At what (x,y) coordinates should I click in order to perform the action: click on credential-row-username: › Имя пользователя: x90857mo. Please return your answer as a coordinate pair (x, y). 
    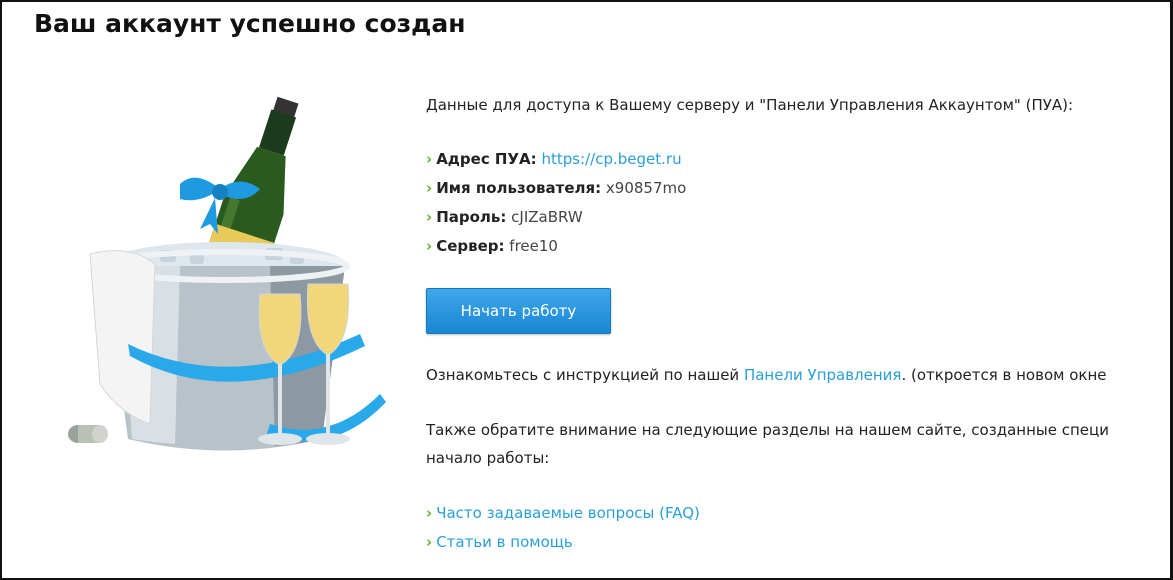
    Looking at the image, I should click on (556, 188).